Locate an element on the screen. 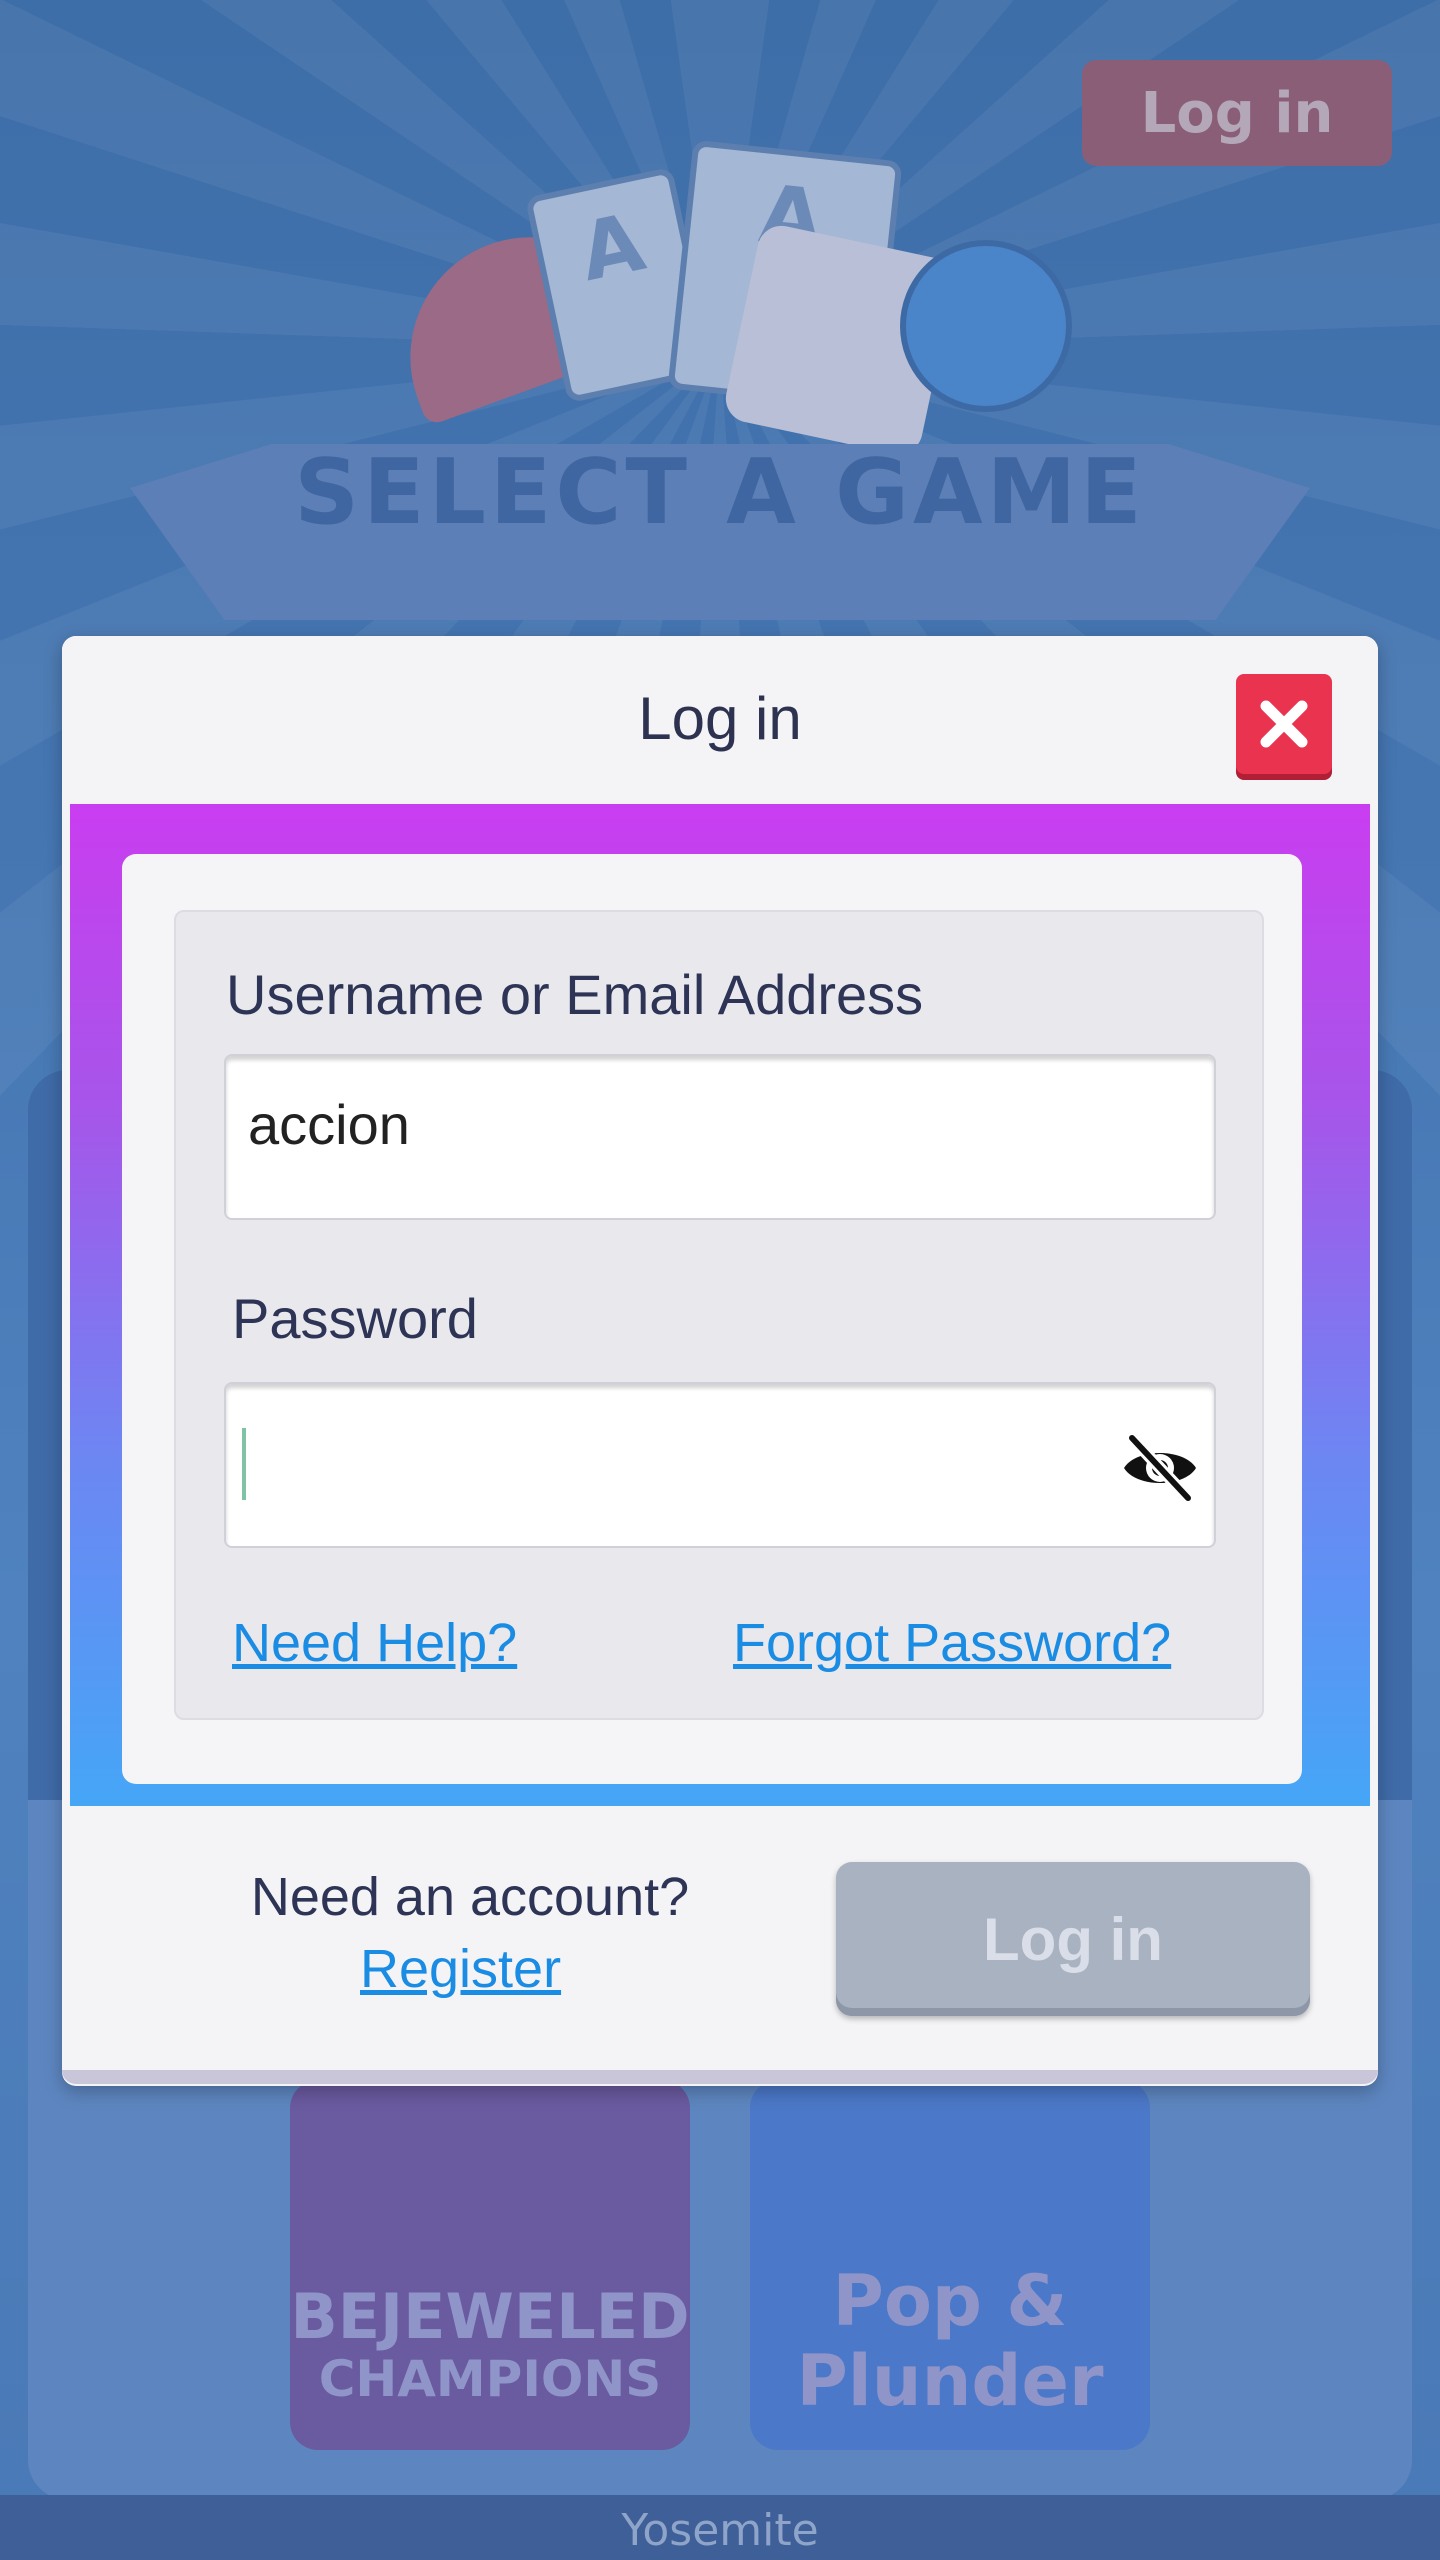  ball-illustration is located at coordinates (986, 326).